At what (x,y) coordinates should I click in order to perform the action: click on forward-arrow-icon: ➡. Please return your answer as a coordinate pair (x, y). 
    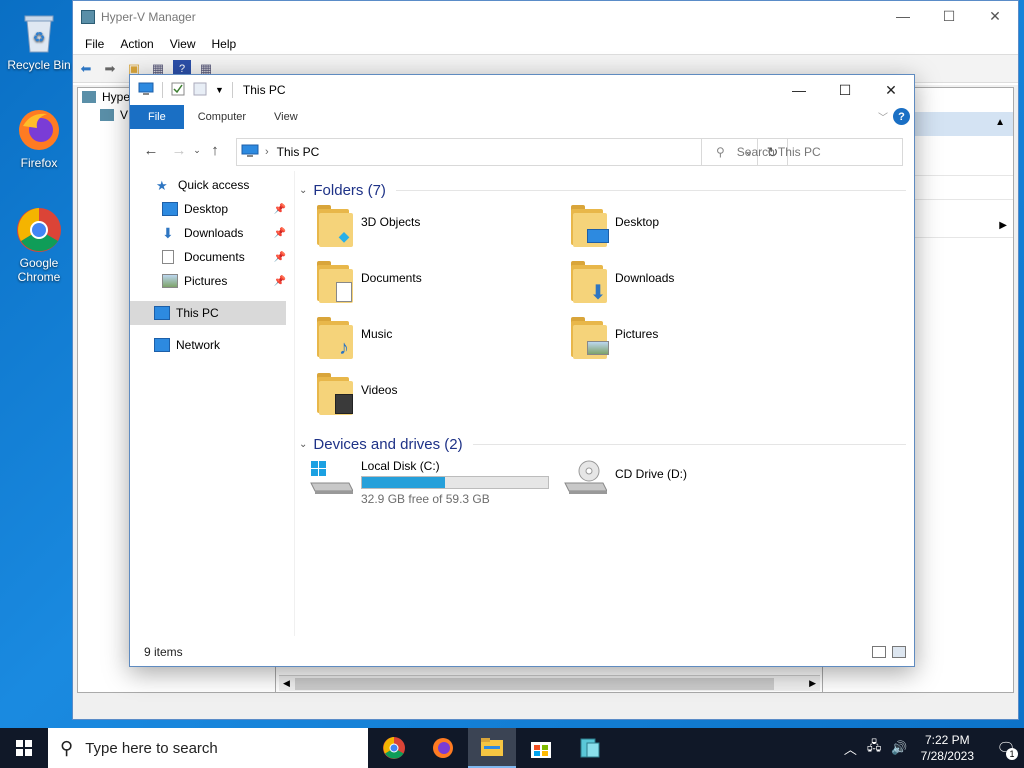
    Looking at the image, I should click on (110, 69).